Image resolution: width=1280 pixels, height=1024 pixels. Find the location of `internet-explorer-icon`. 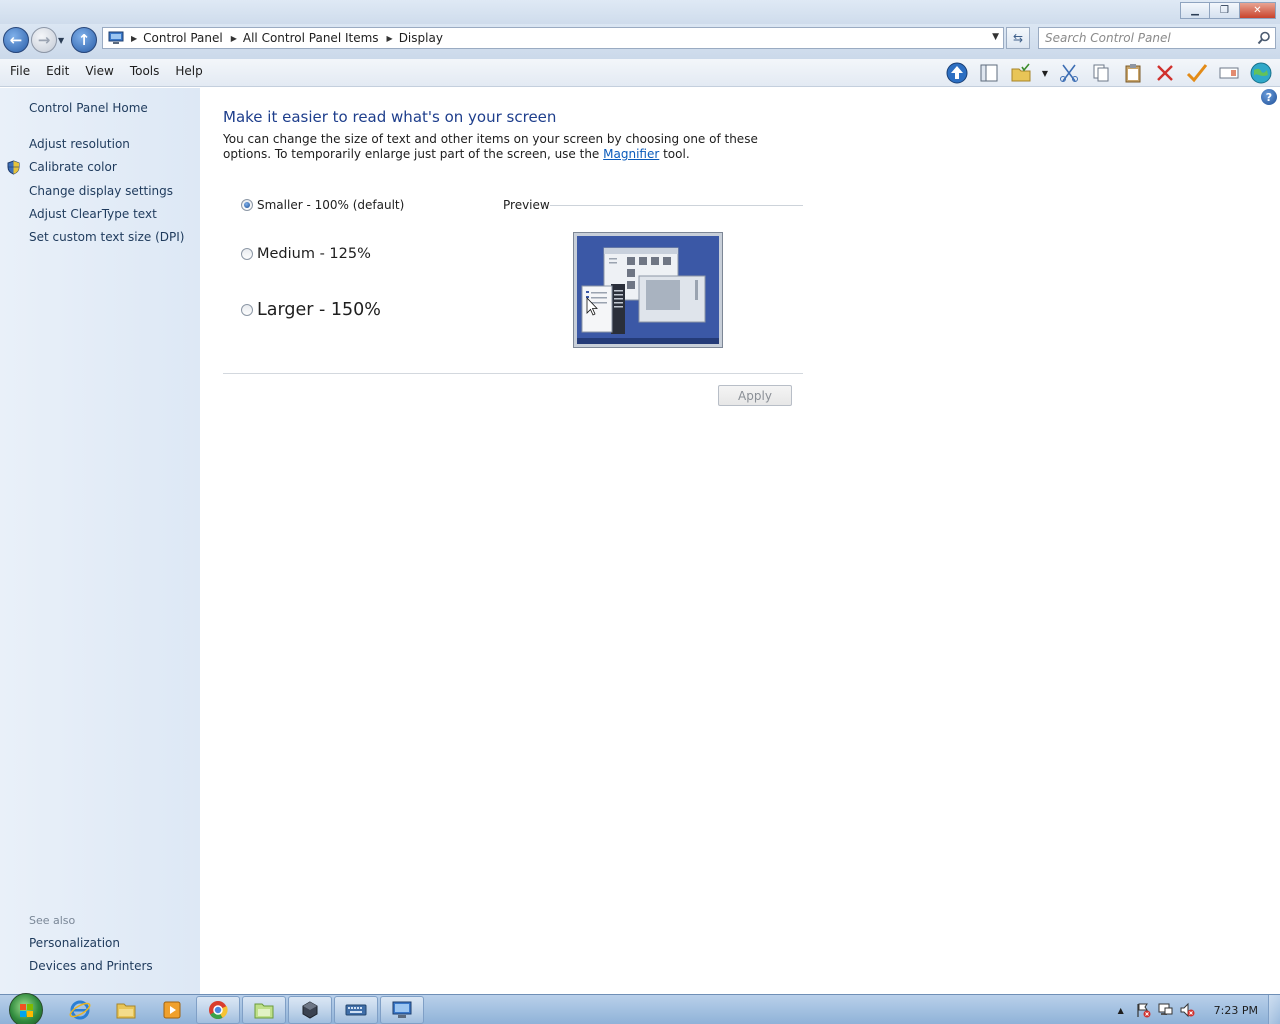

internet-explorer-icon is located at coordinates (80, 1010).